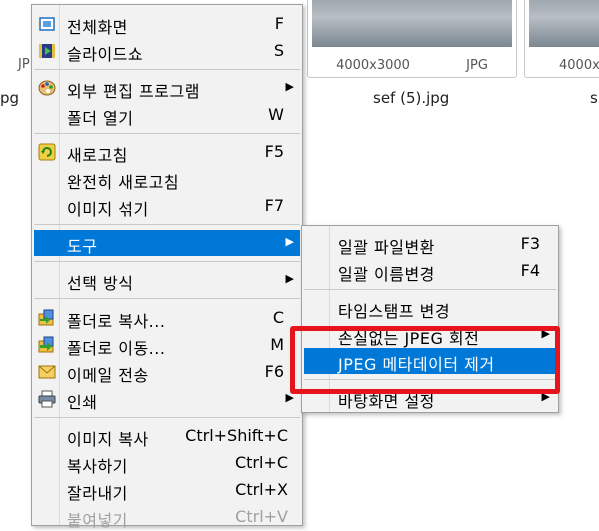 The height and width of the screenshot is (531, 599). I want to click on submenu-item-change-timestamp: 타임스탬프 변경, so click(430, 308).